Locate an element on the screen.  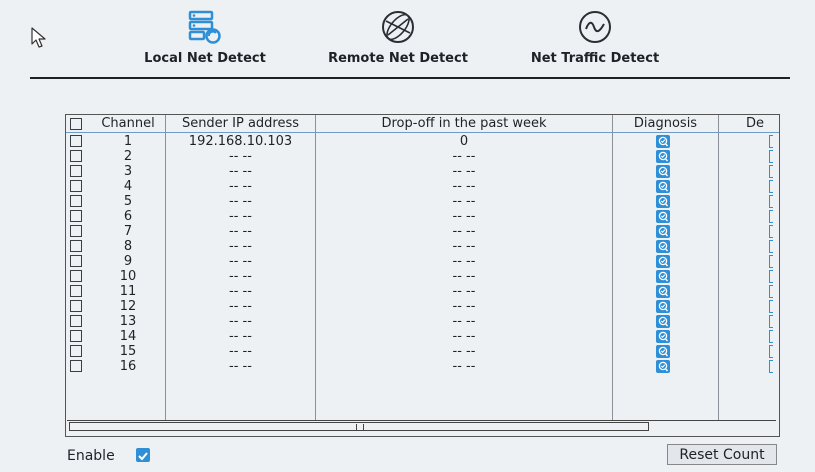
table-row: 5 -- -- -- -- is located at coordinates (422, 201).